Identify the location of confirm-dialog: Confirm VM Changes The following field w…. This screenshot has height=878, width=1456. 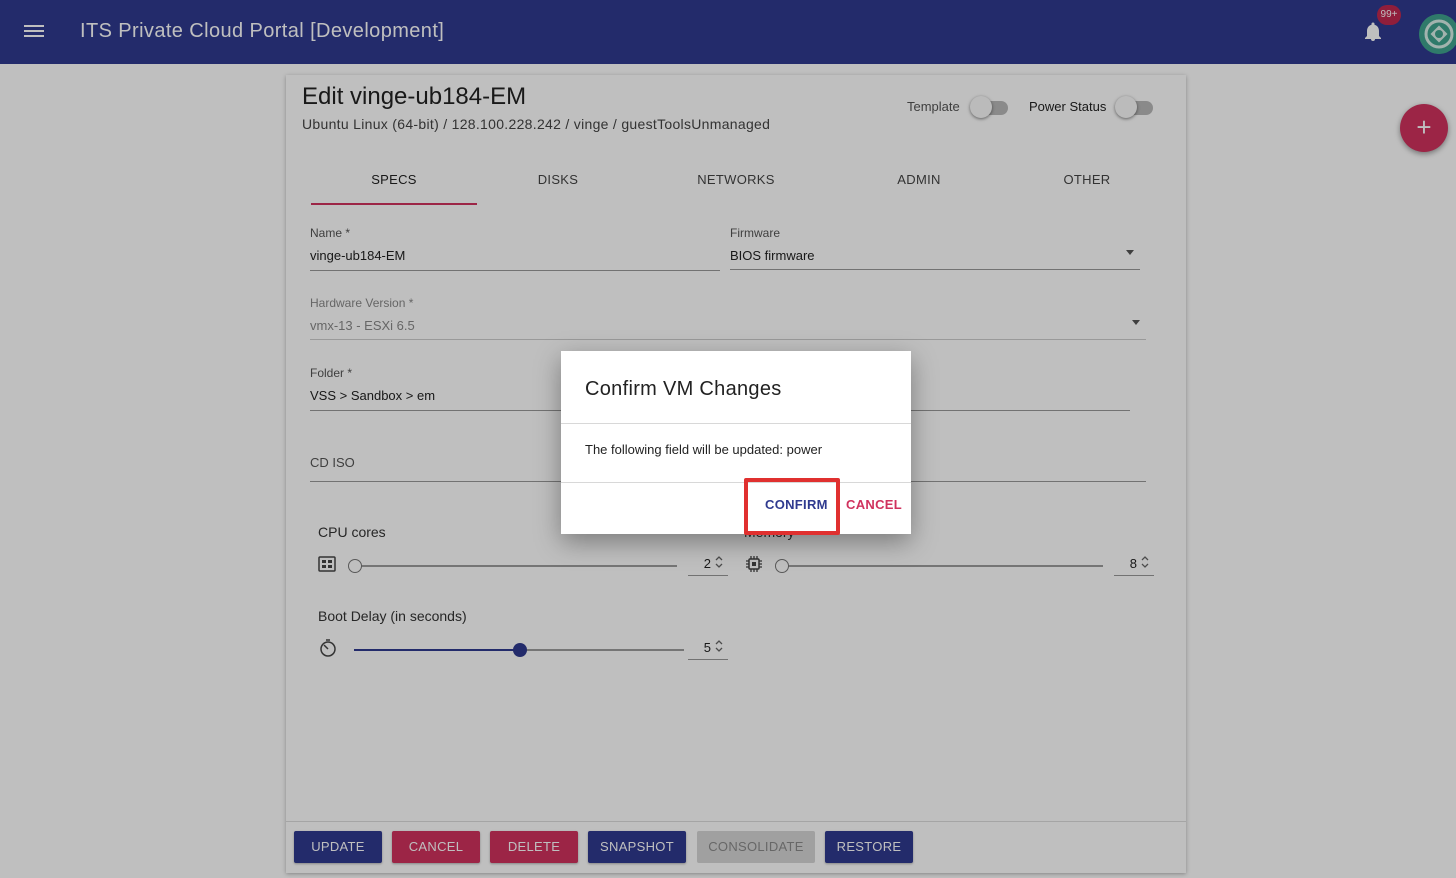
(736, 442).